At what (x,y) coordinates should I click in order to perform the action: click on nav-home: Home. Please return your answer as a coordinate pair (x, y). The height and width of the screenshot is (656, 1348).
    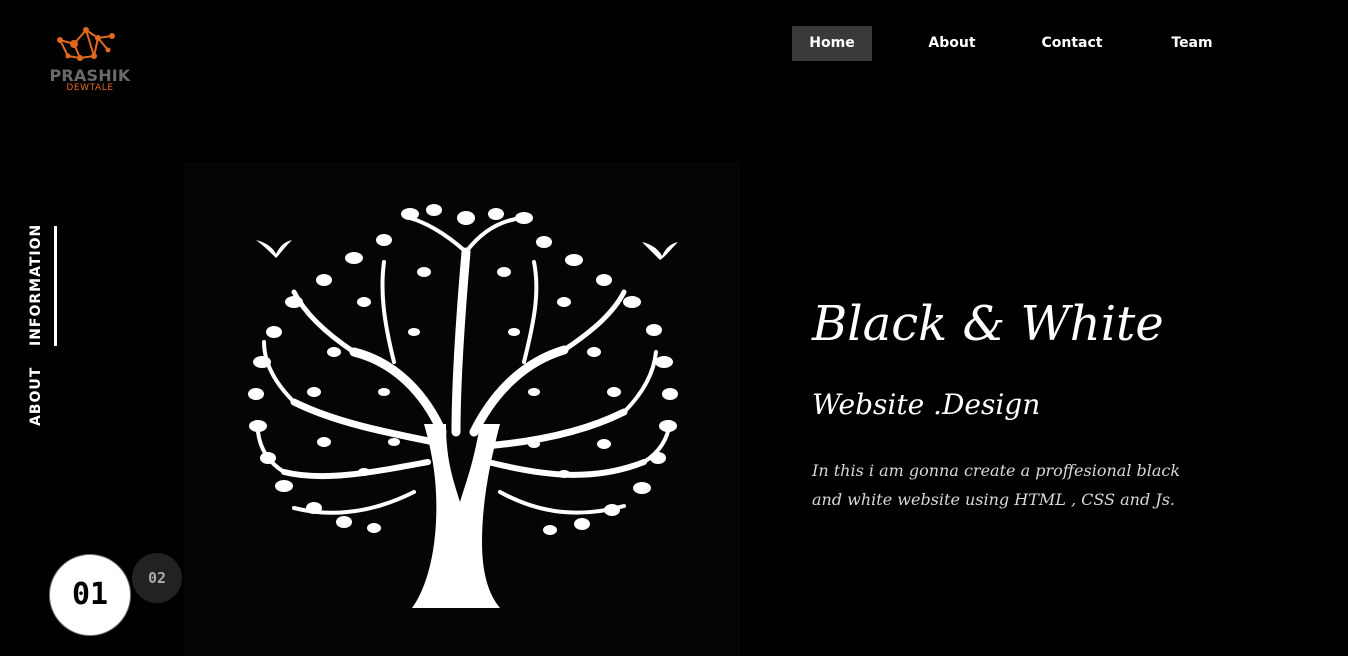
    Looking at the image, I should click on (832, 43).